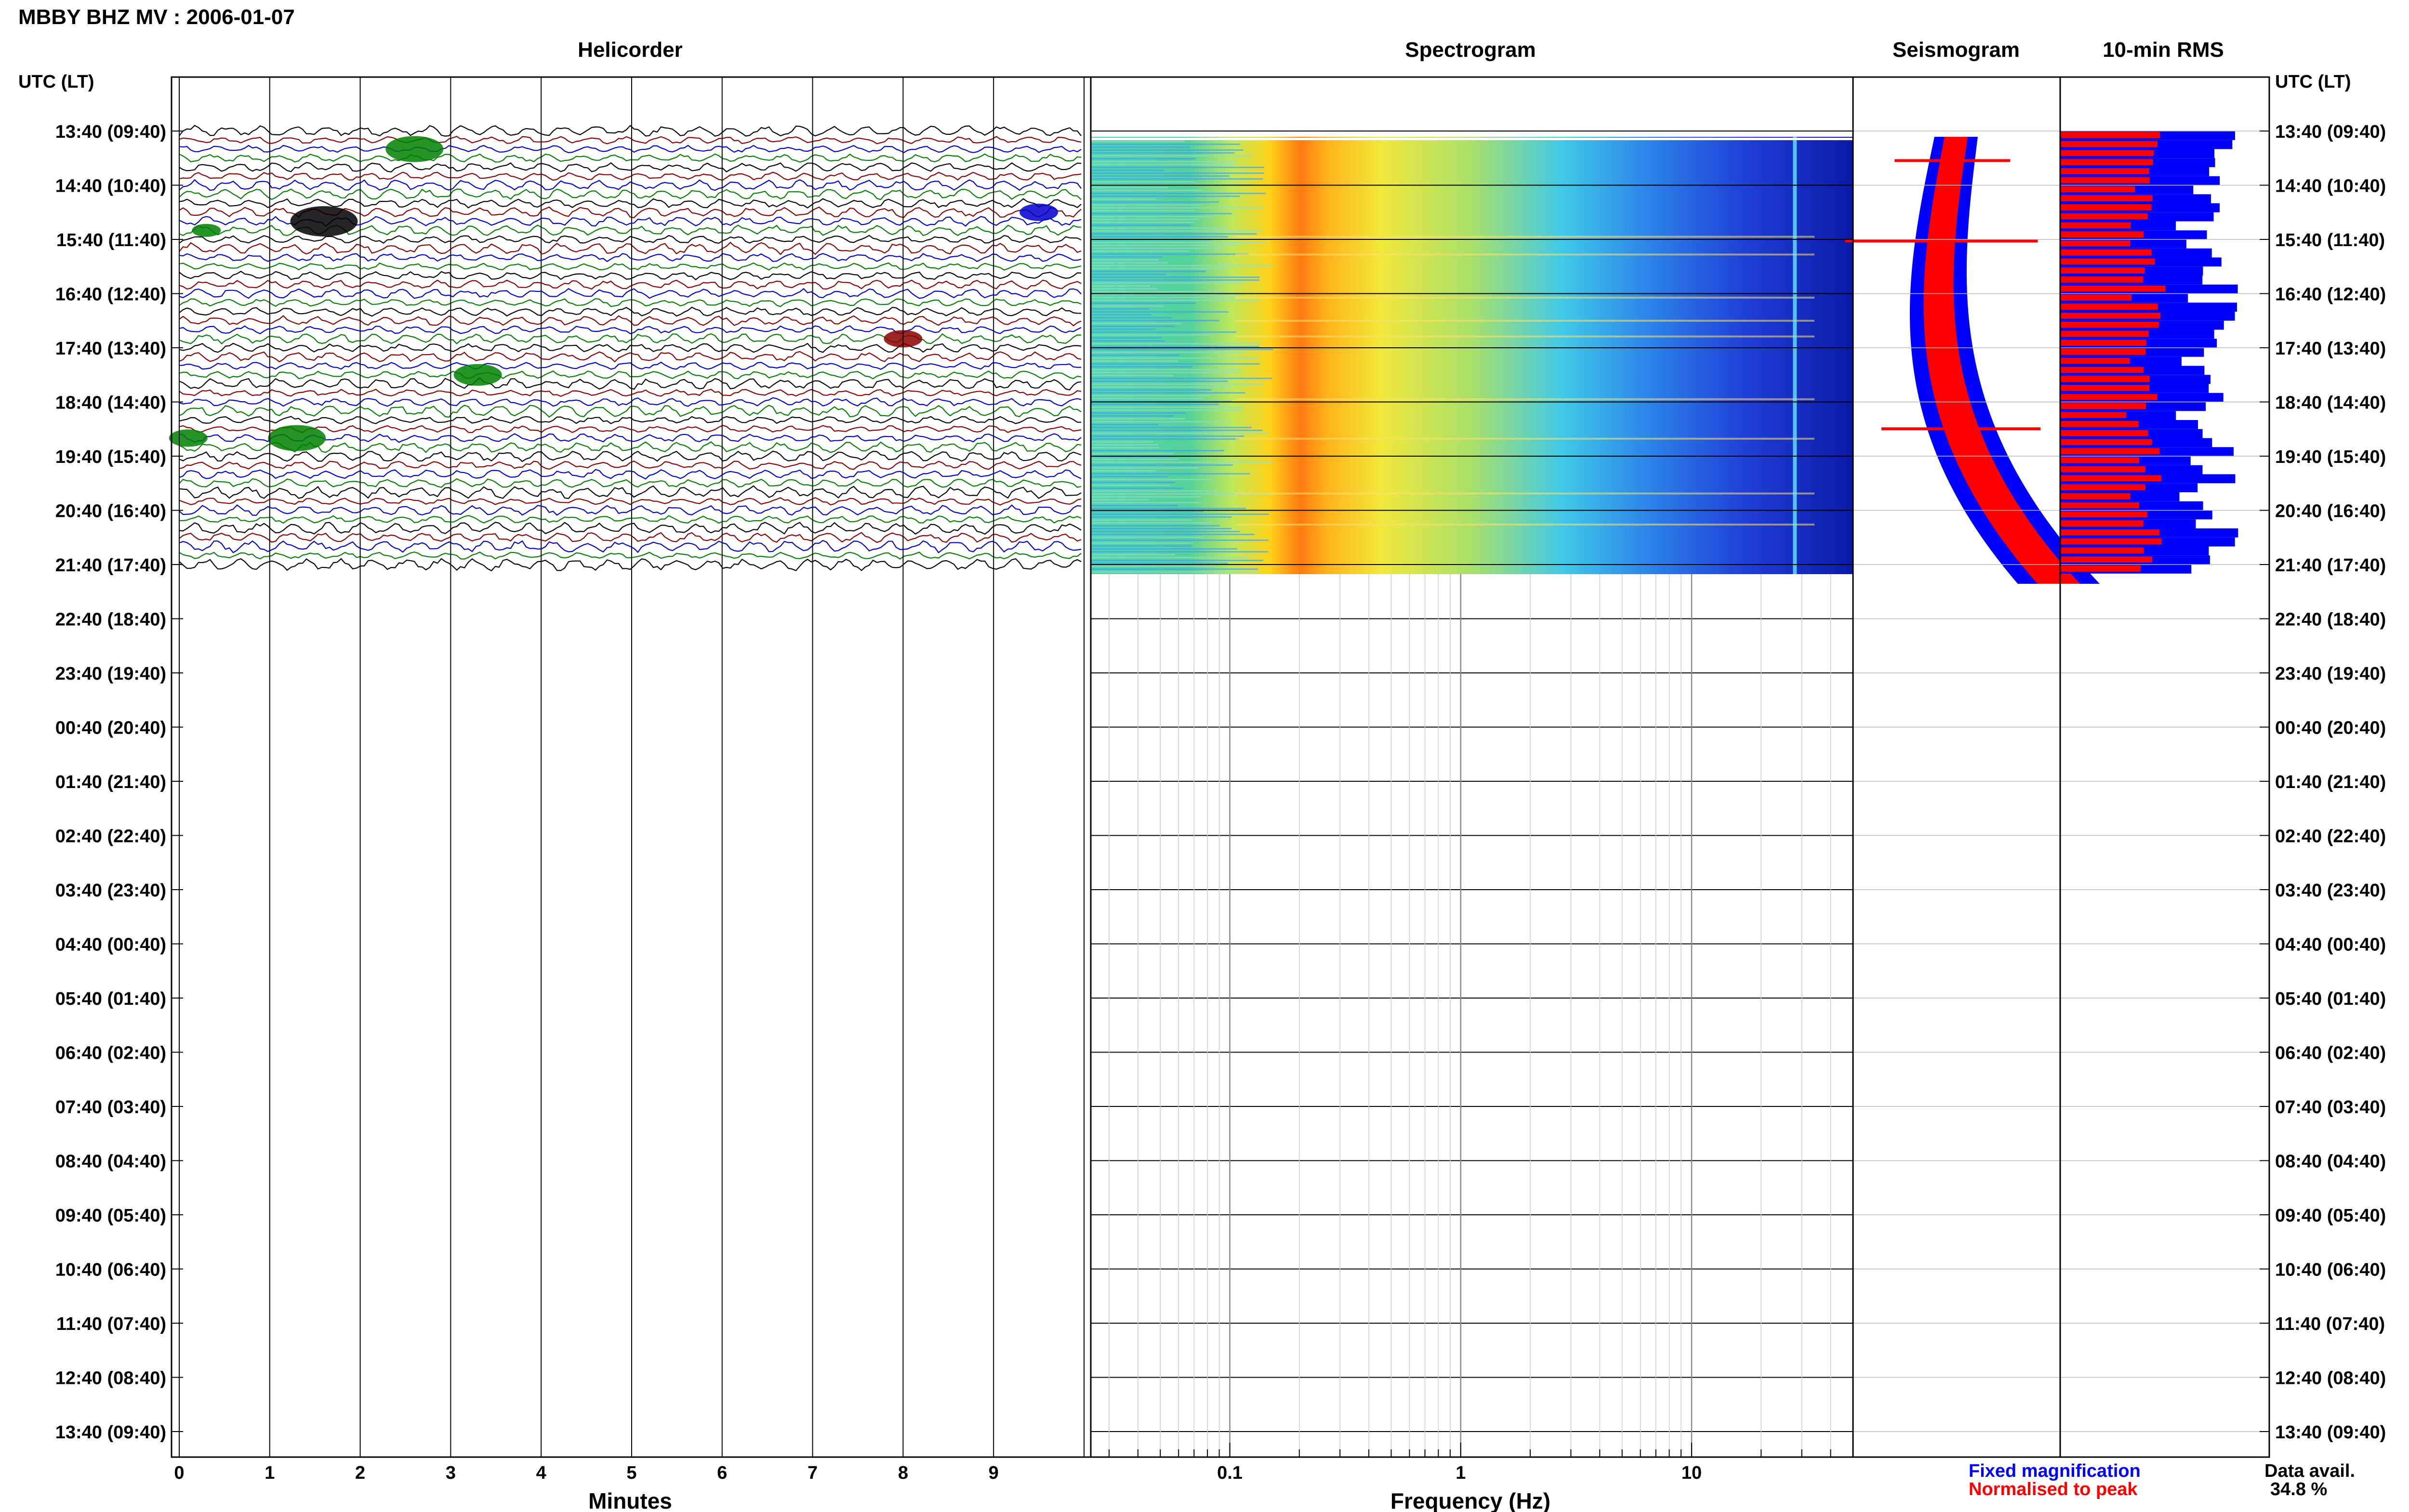 Image resolution: width=2409 pixels, height=1512 pixels. I want to click on time-label-right: 21:40 (17:40), so click(2330, 565).